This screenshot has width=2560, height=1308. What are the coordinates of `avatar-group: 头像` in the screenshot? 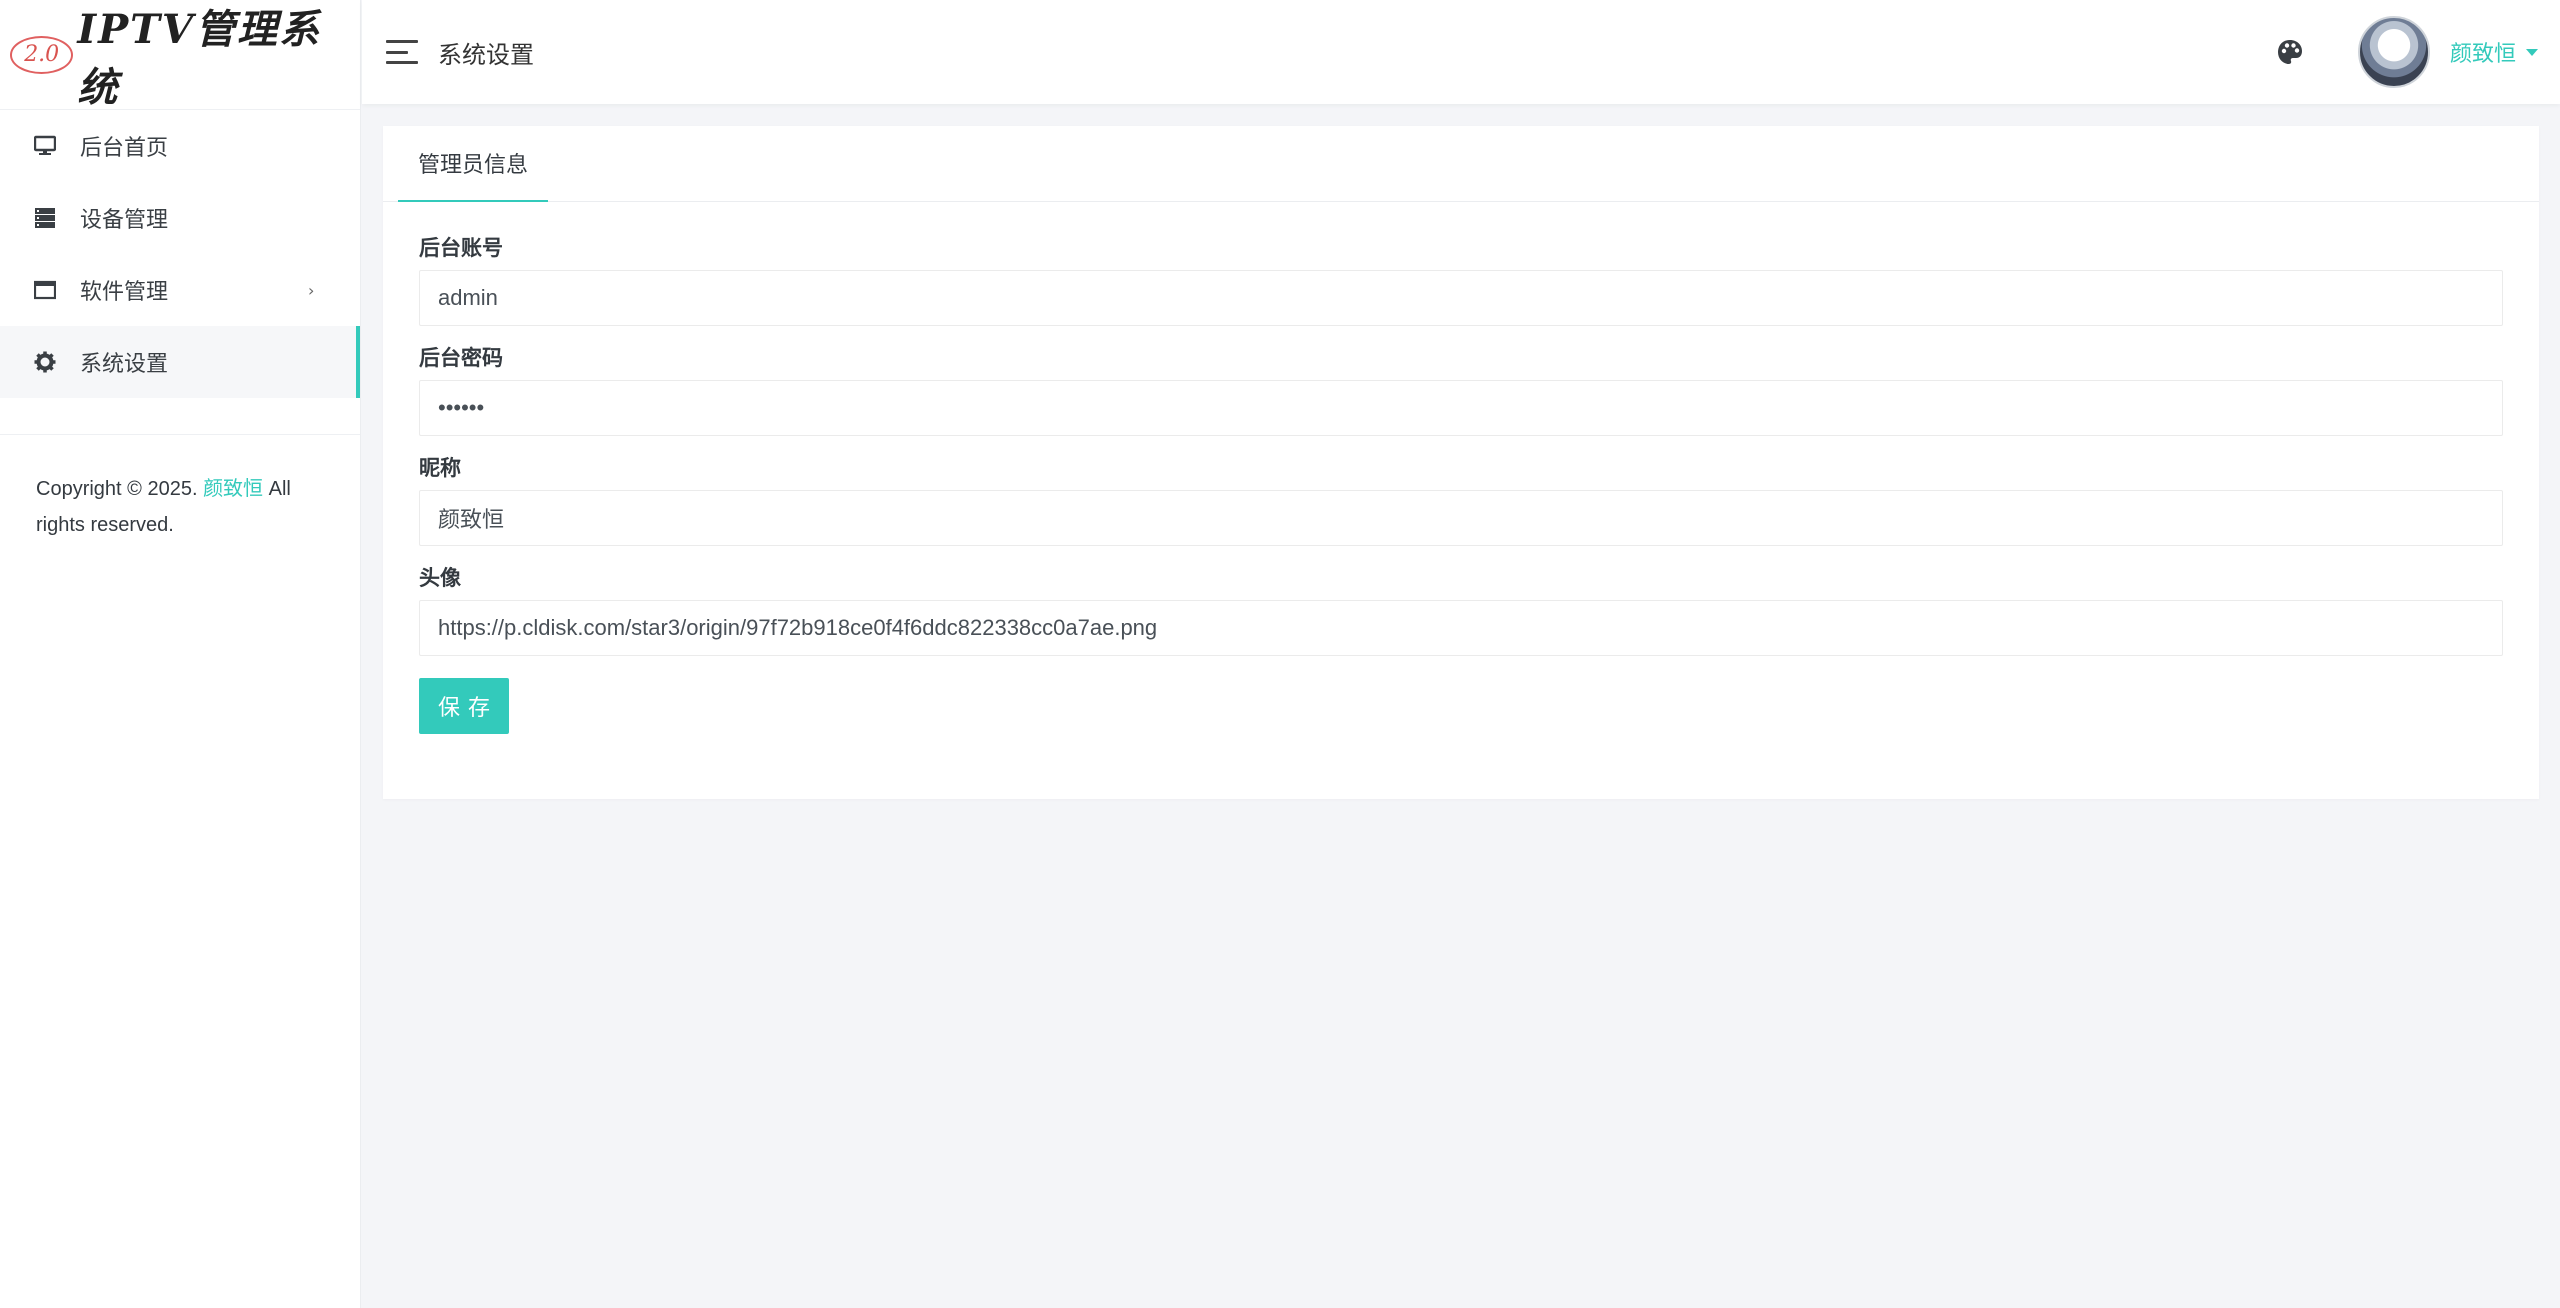 It's located at (1461, 609).